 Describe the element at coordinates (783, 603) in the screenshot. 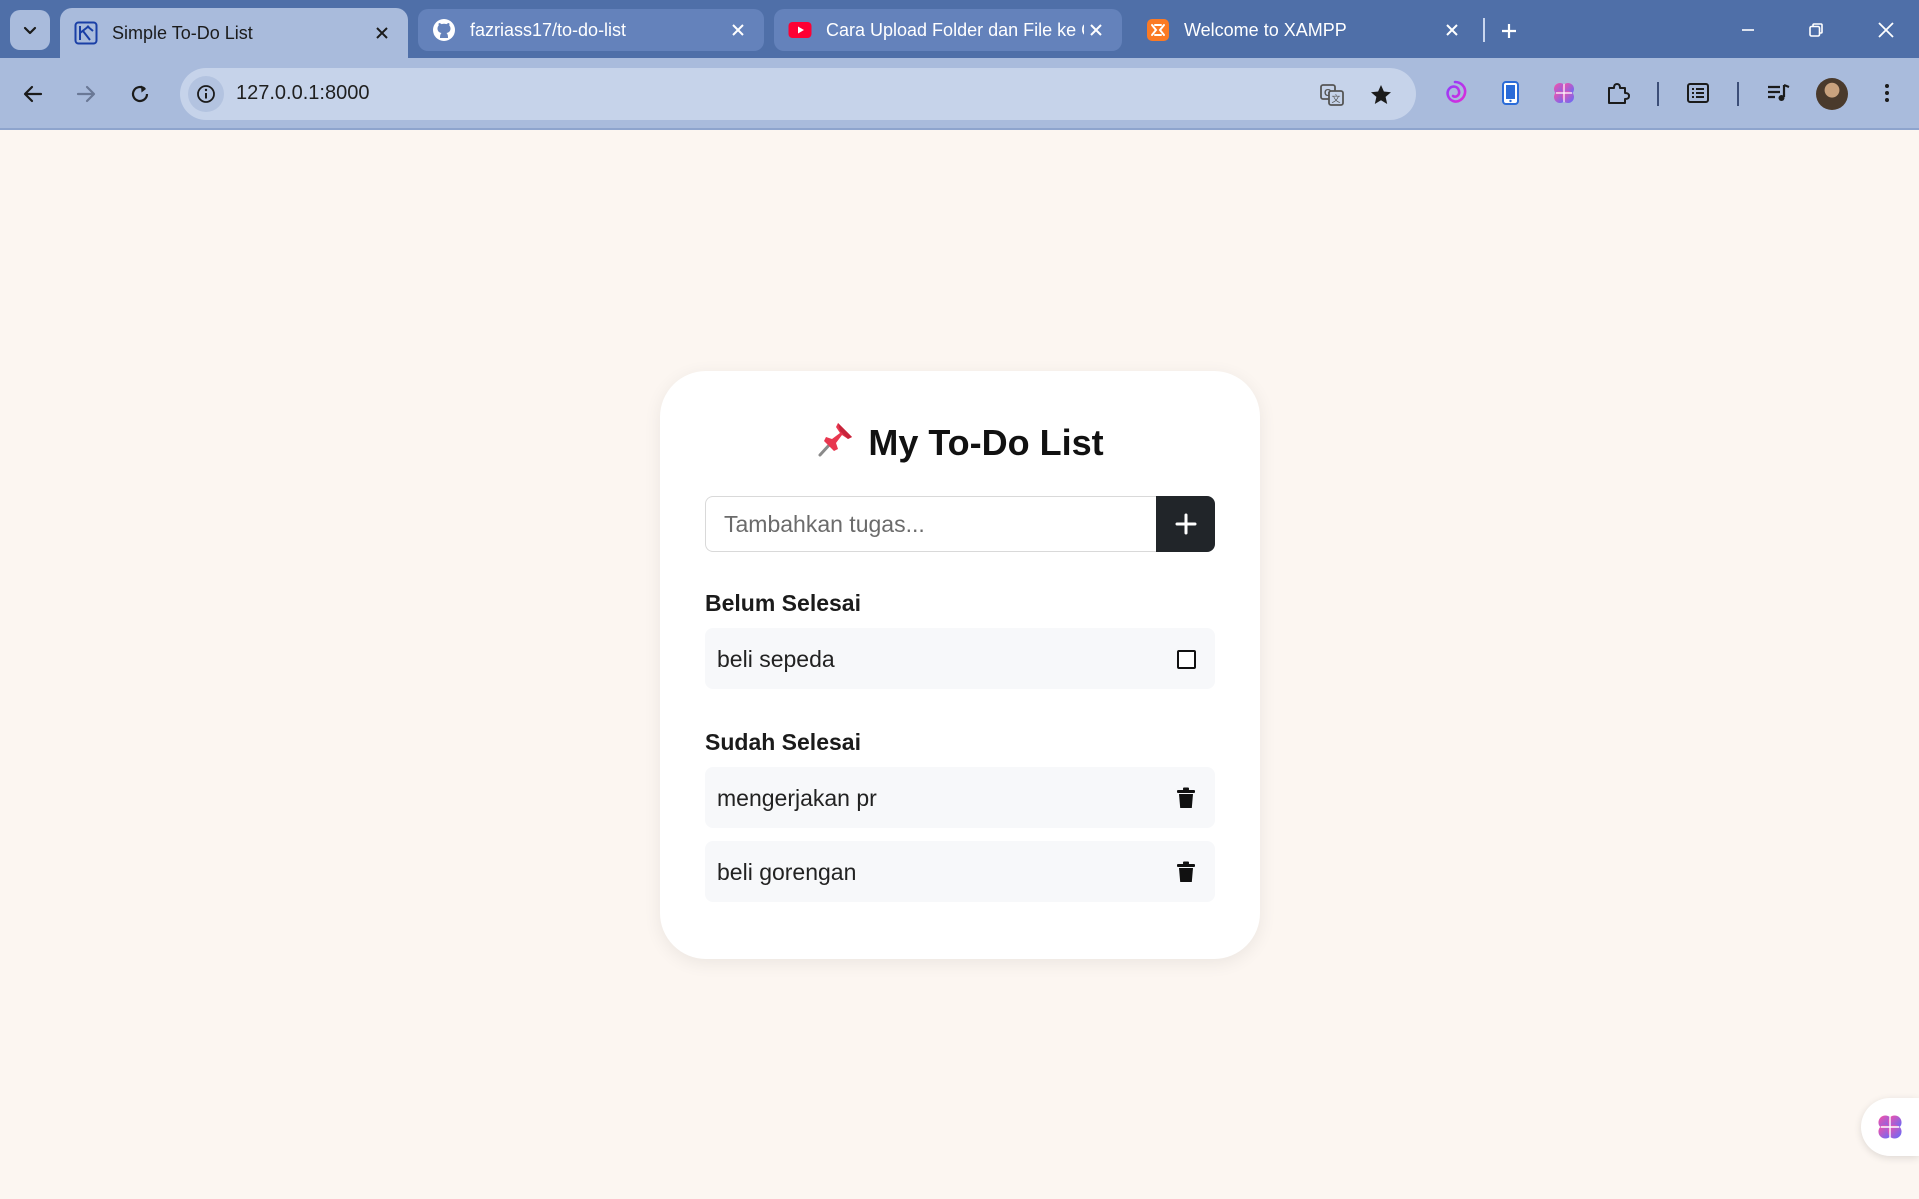

I see `section-title-pending: Belum Selesai` at that location.